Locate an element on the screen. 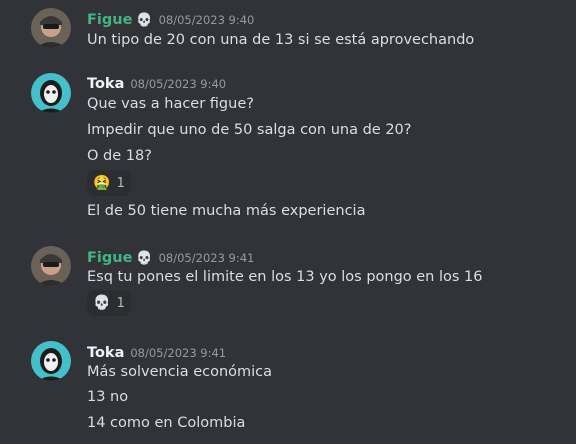  message-text: O de 18? is located at coordinates (119, 156).